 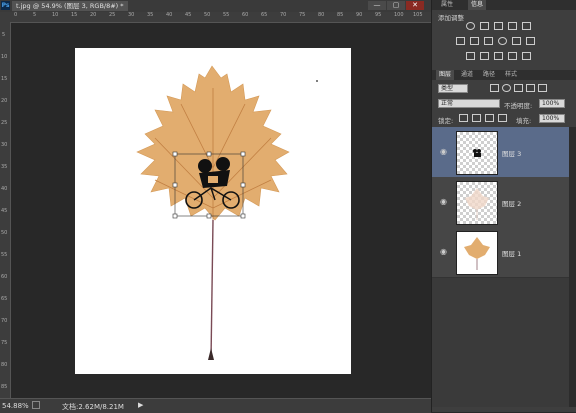 I want to click on color-lookup-icon, so click(x=530, y=41).